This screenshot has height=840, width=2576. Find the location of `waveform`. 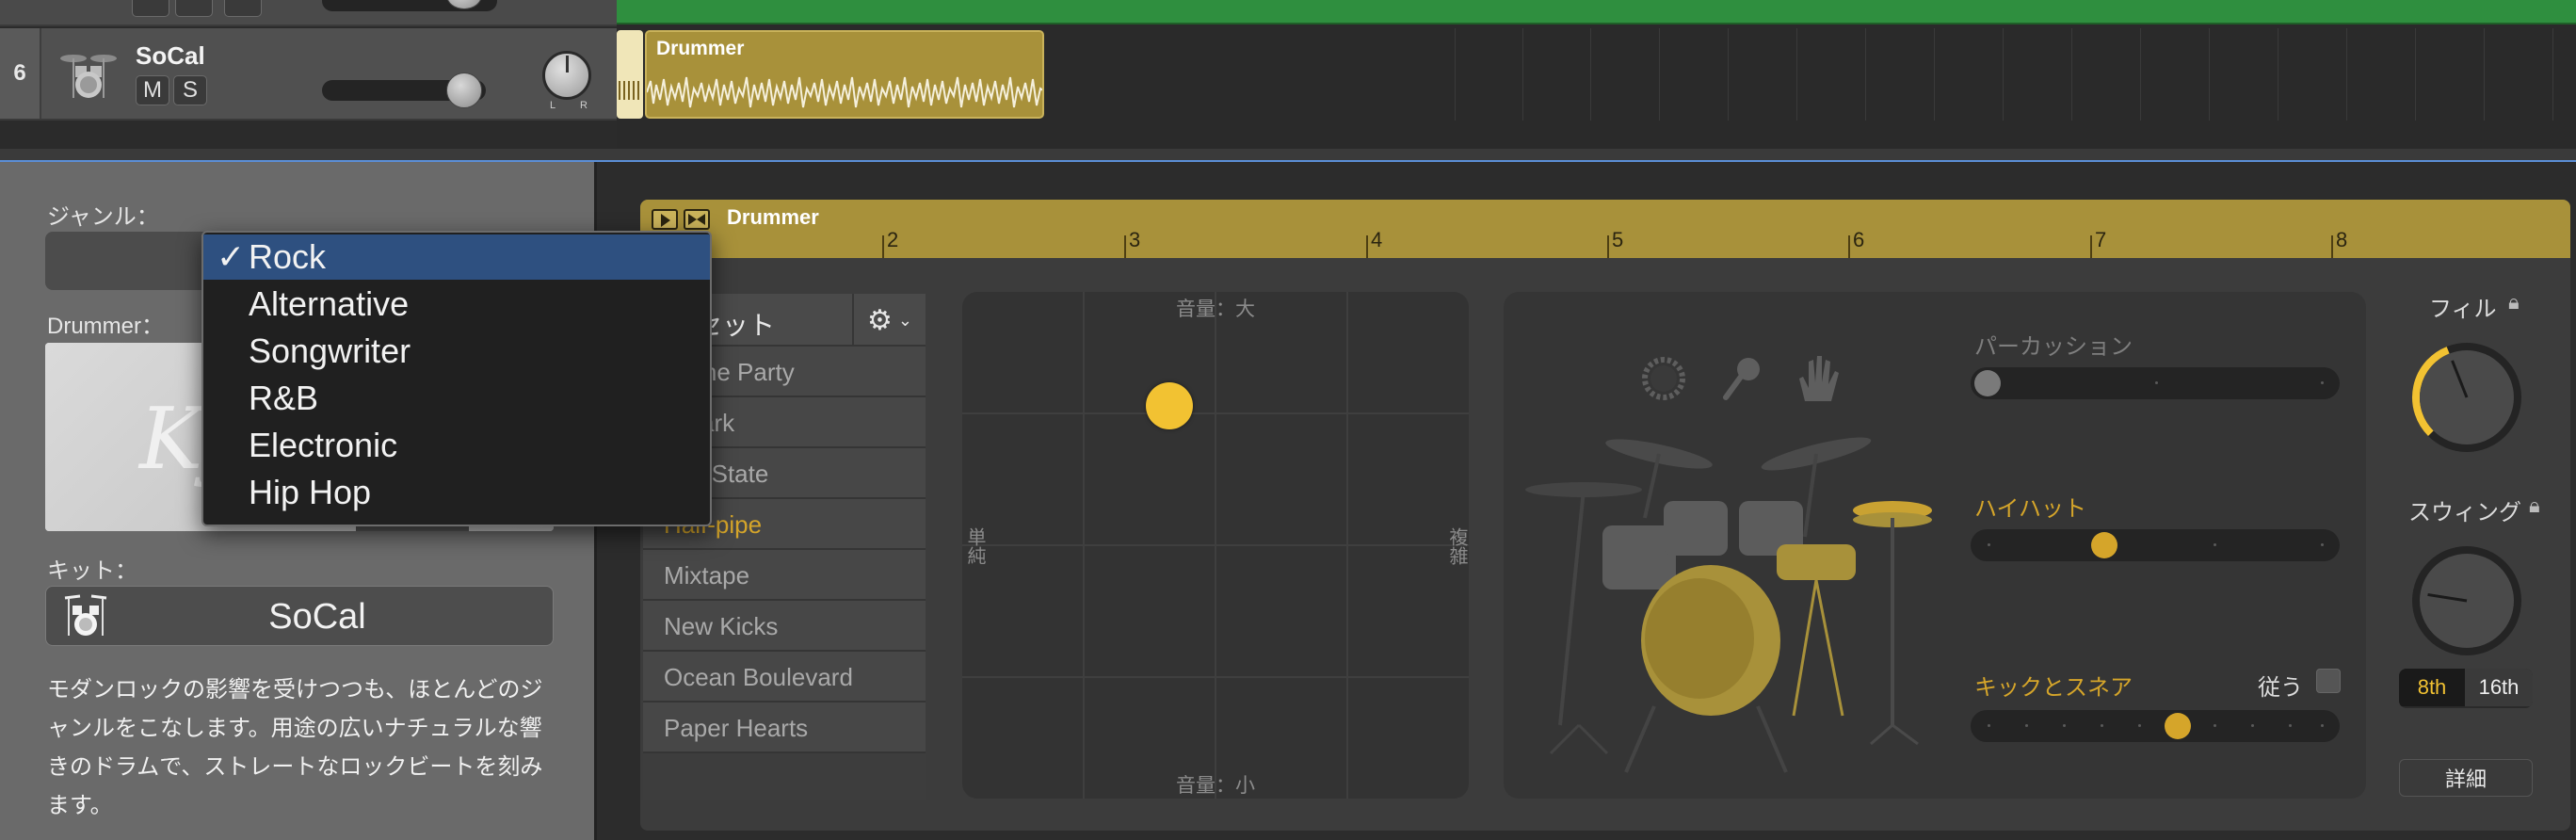

waveform is located at coordinates (844, 92).